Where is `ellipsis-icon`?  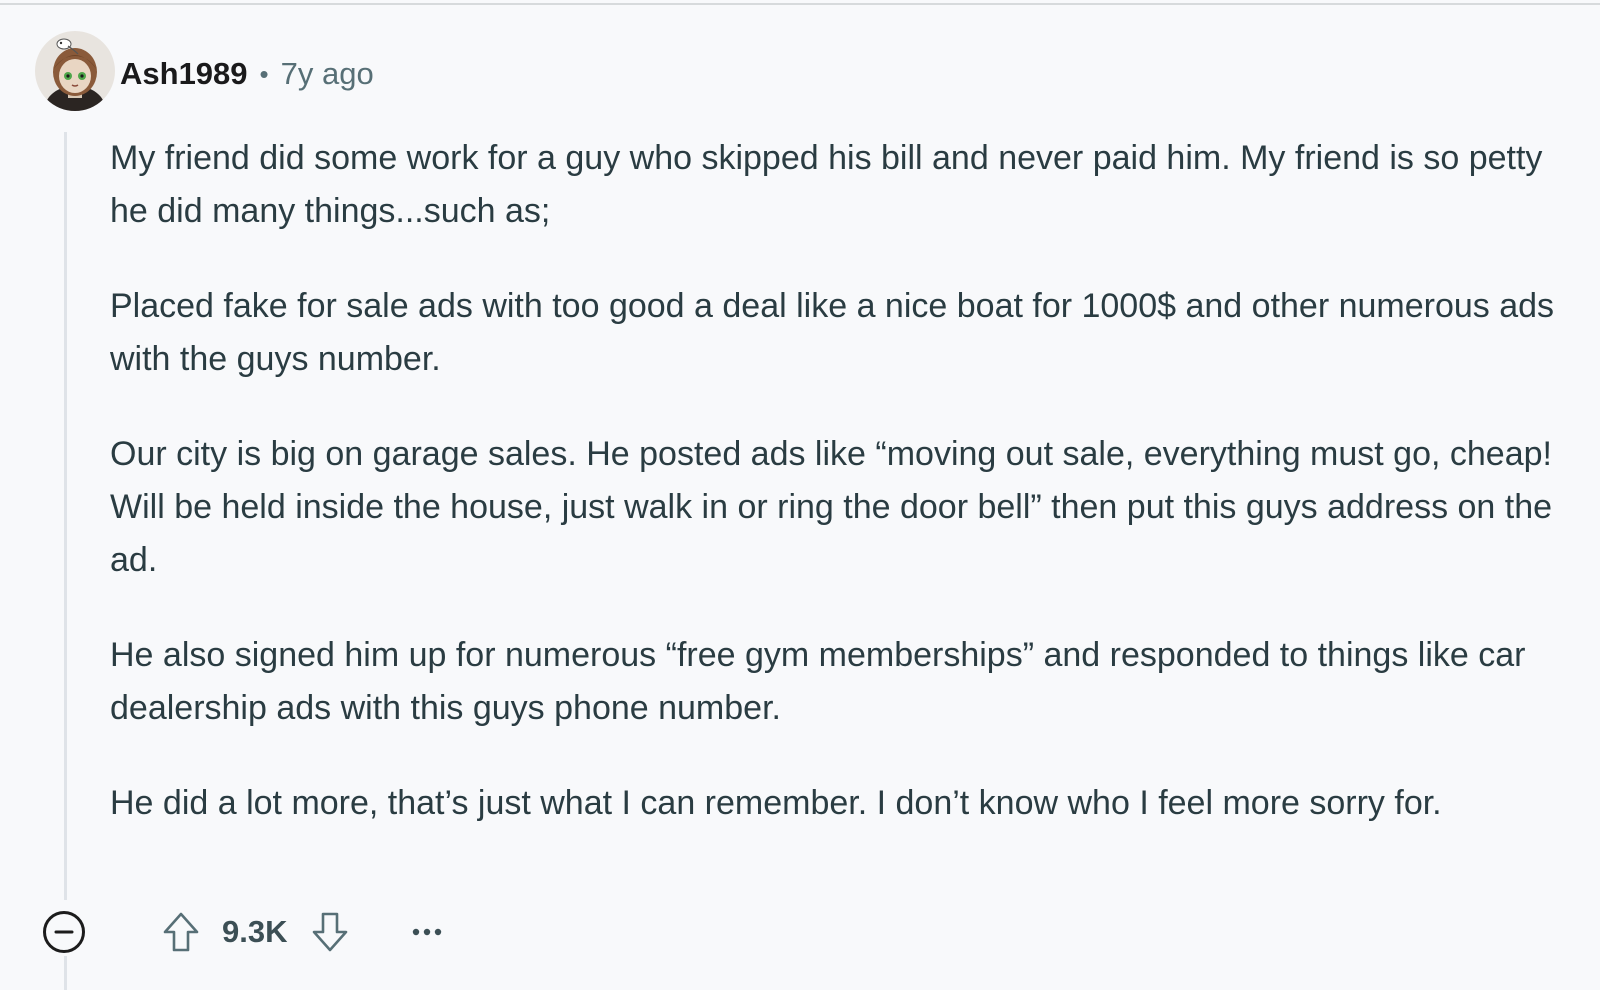 ellipsis-icon is located at coordinates (427, 932).